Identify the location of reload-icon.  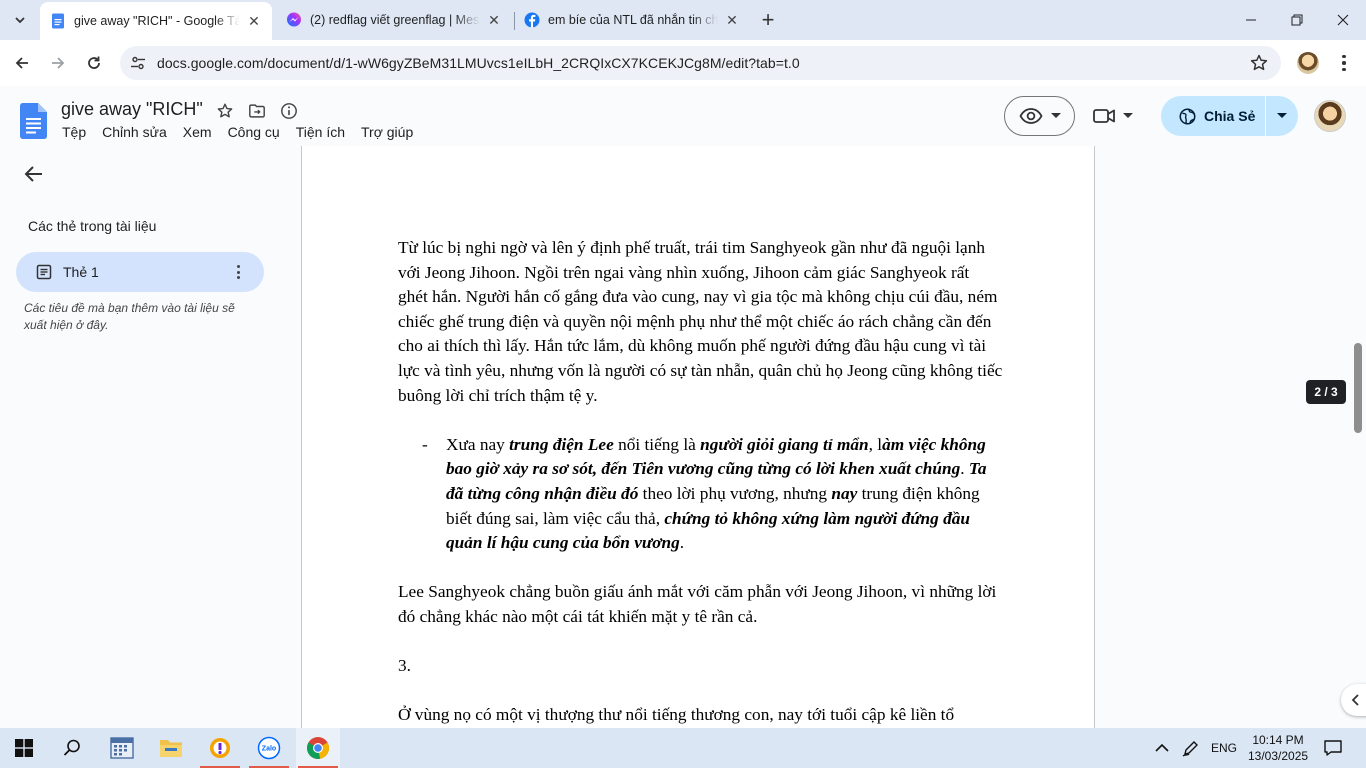
(94, 62).